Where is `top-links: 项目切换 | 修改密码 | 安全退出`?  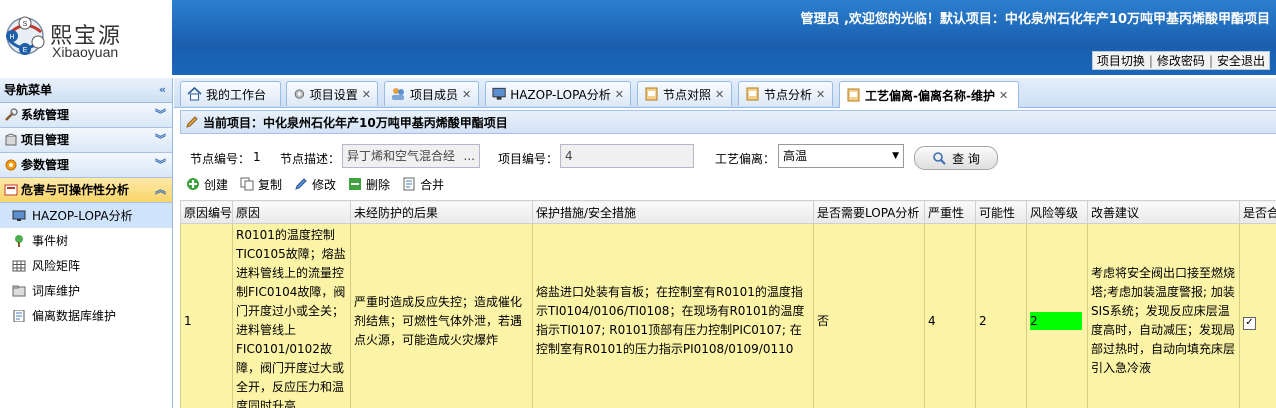 top-links: 项目切换 | 修改密码 | 安全退出 is located at coordinates (1180, 60).